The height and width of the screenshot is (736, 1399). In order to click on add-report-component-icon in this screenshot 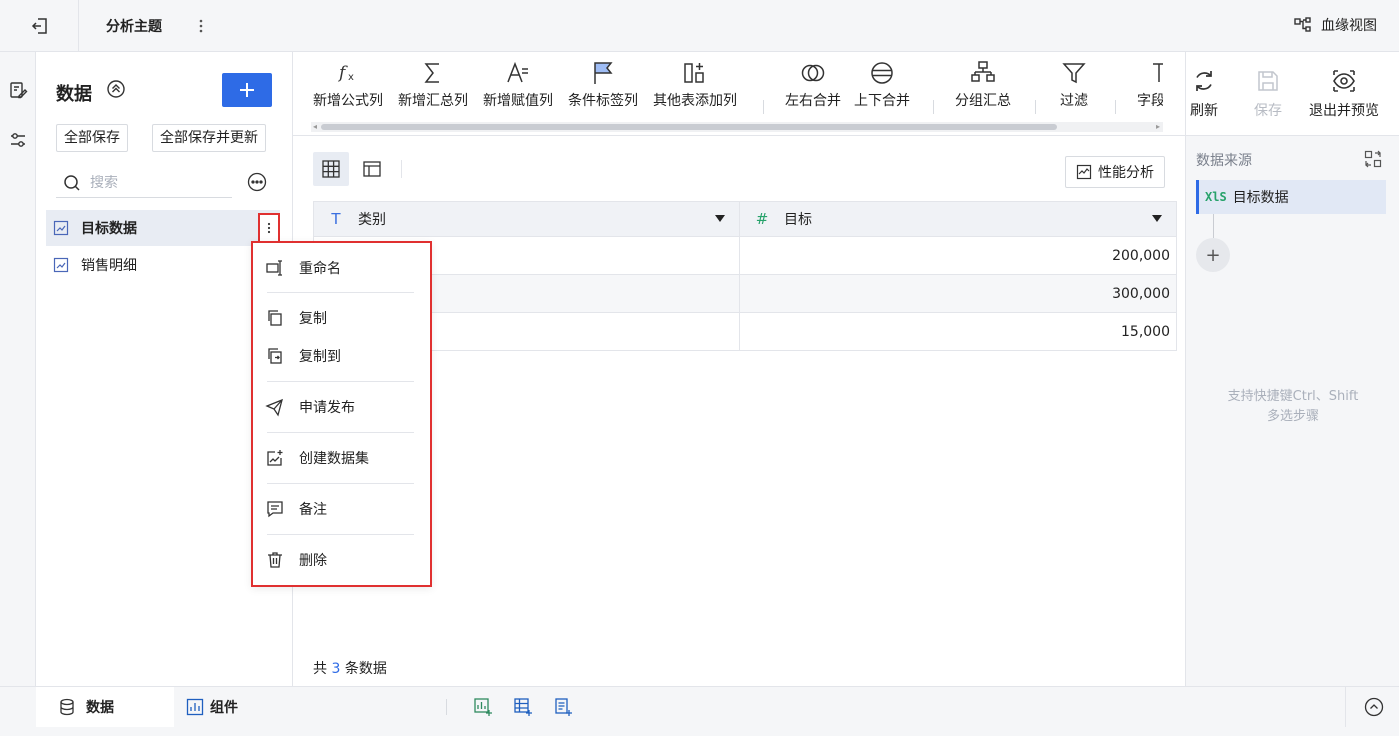, I will do `click(563, 707)`.